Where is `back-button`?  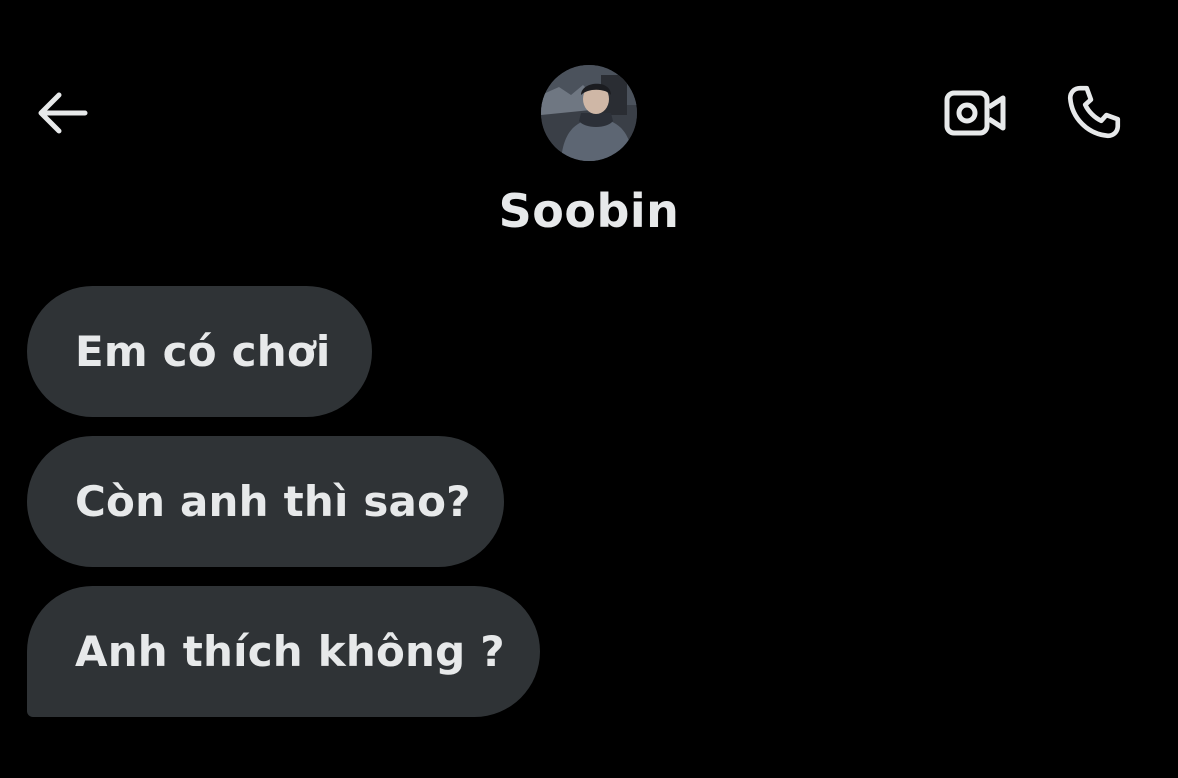 back-button is located at coordinates (61, 113).